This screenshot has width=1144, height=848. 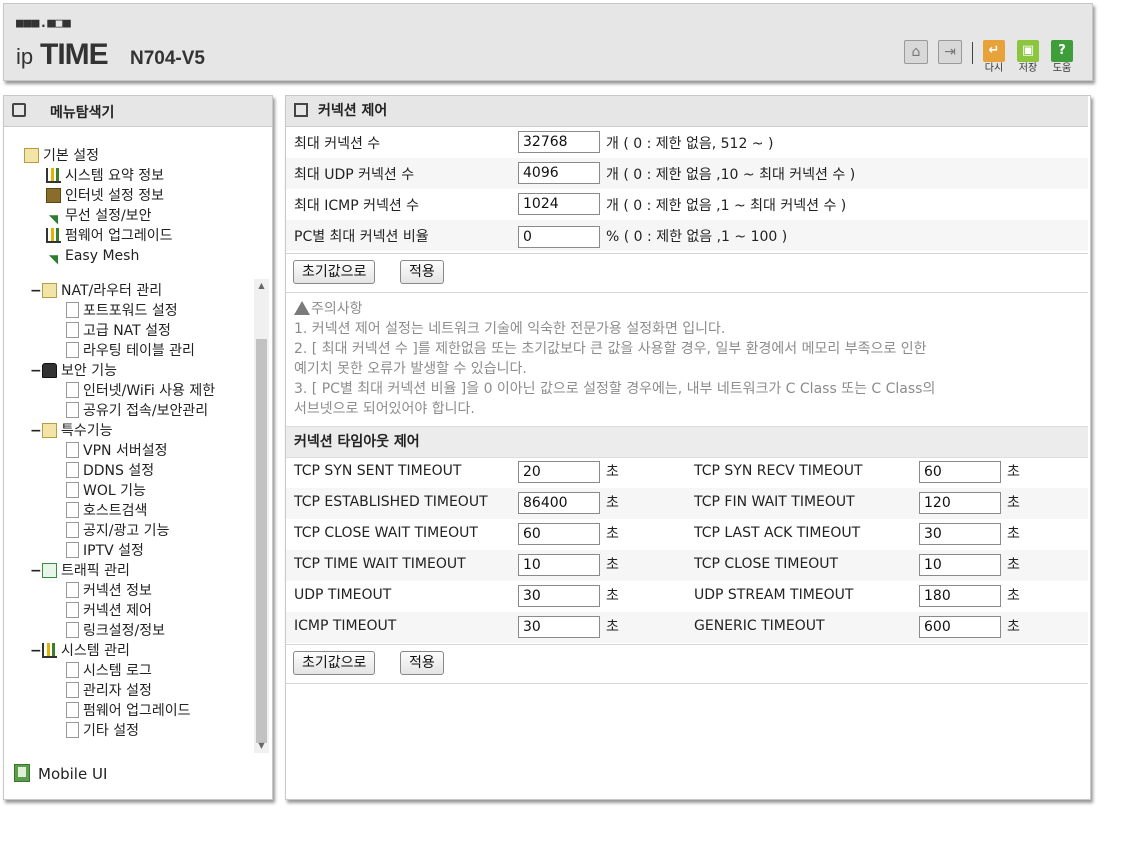 What do you see at coordinates (960, 472) in the screenshot?
I see `tcp-syn-recv-timeout-input` at bounding box center [960, 472].